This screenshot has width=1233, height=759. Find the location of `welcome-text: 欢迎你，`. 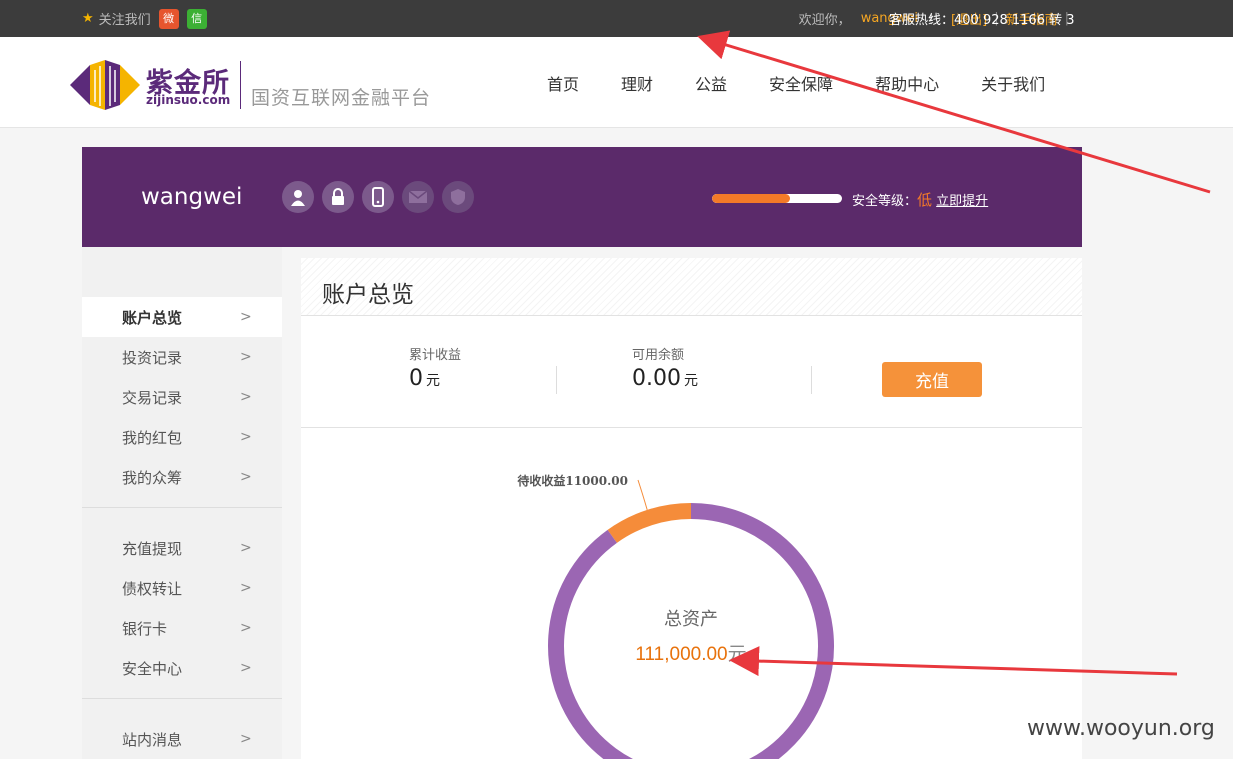

welcome-text: 欢迎你， is located at coordinates (824, 20).